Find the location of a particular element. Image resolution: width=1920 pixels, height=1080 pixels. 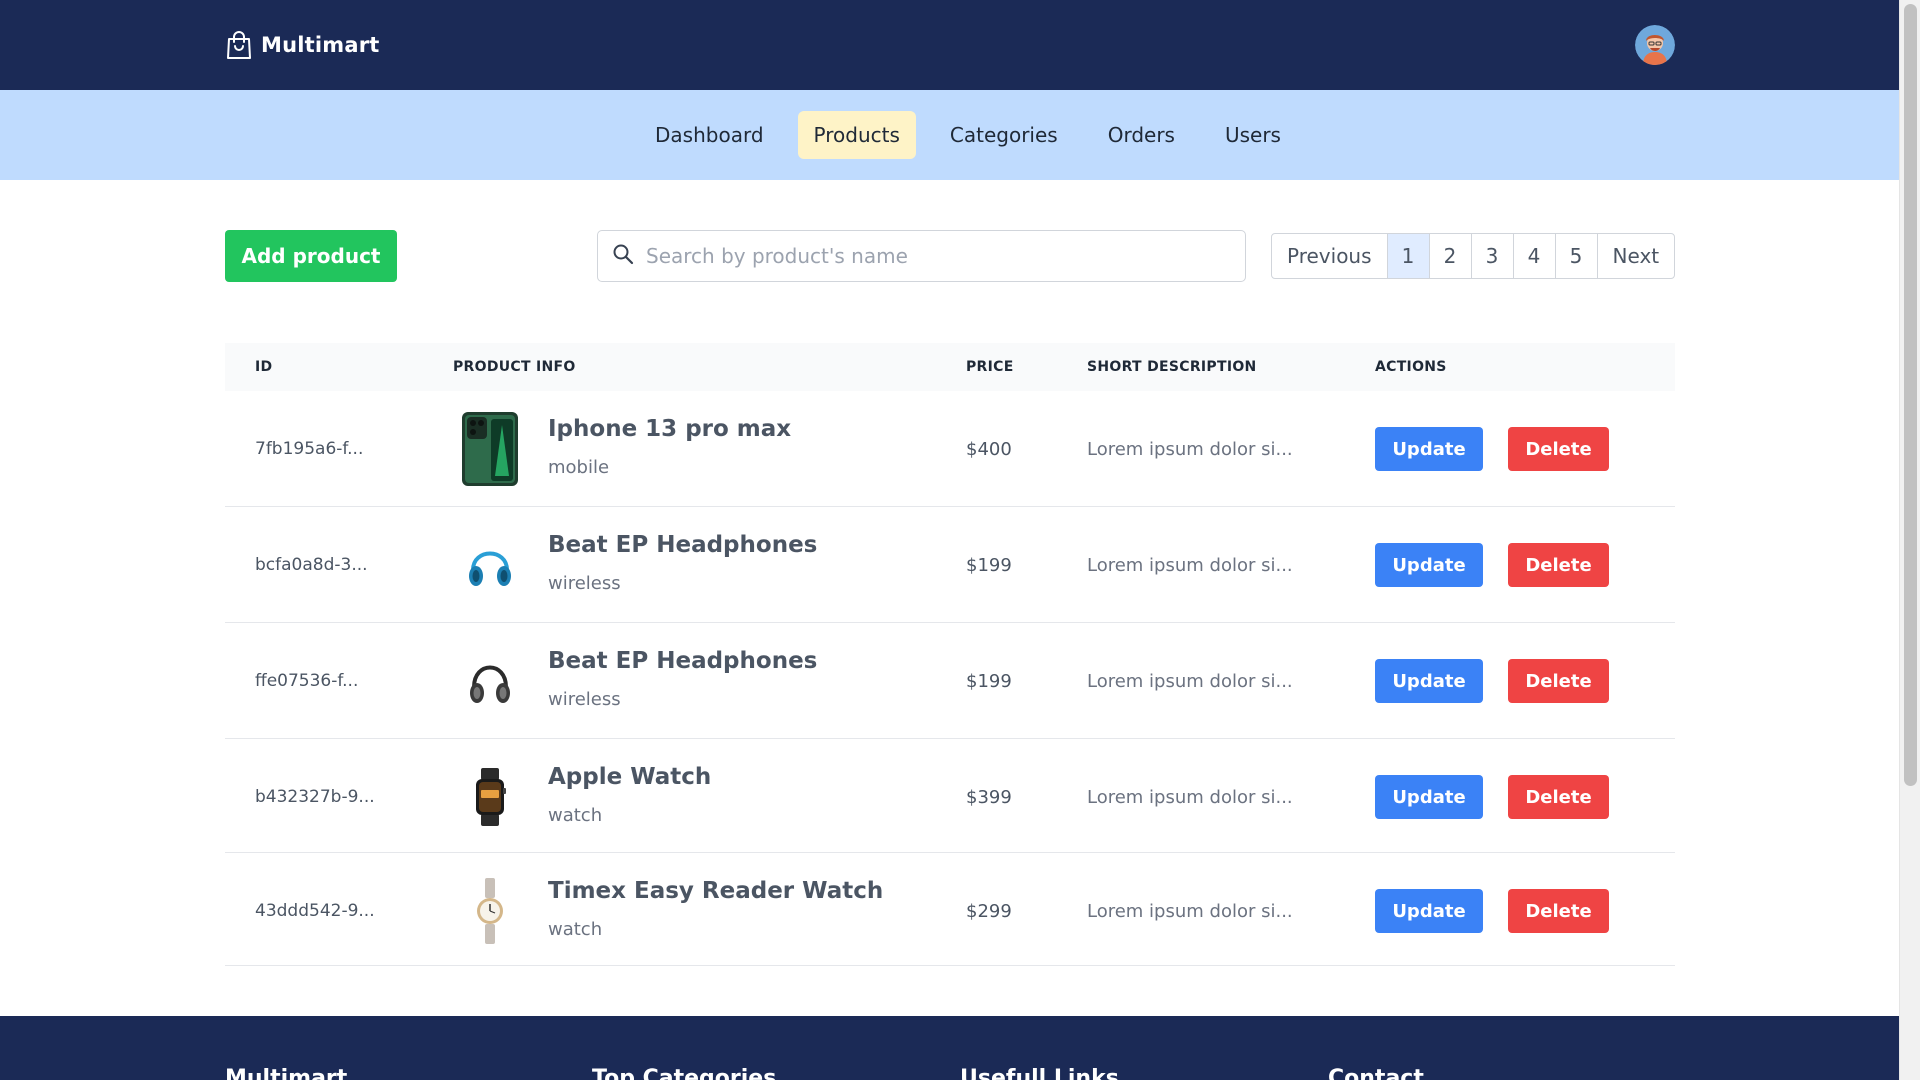

scrollbar-thumb is located at coordinates (1910, 395).